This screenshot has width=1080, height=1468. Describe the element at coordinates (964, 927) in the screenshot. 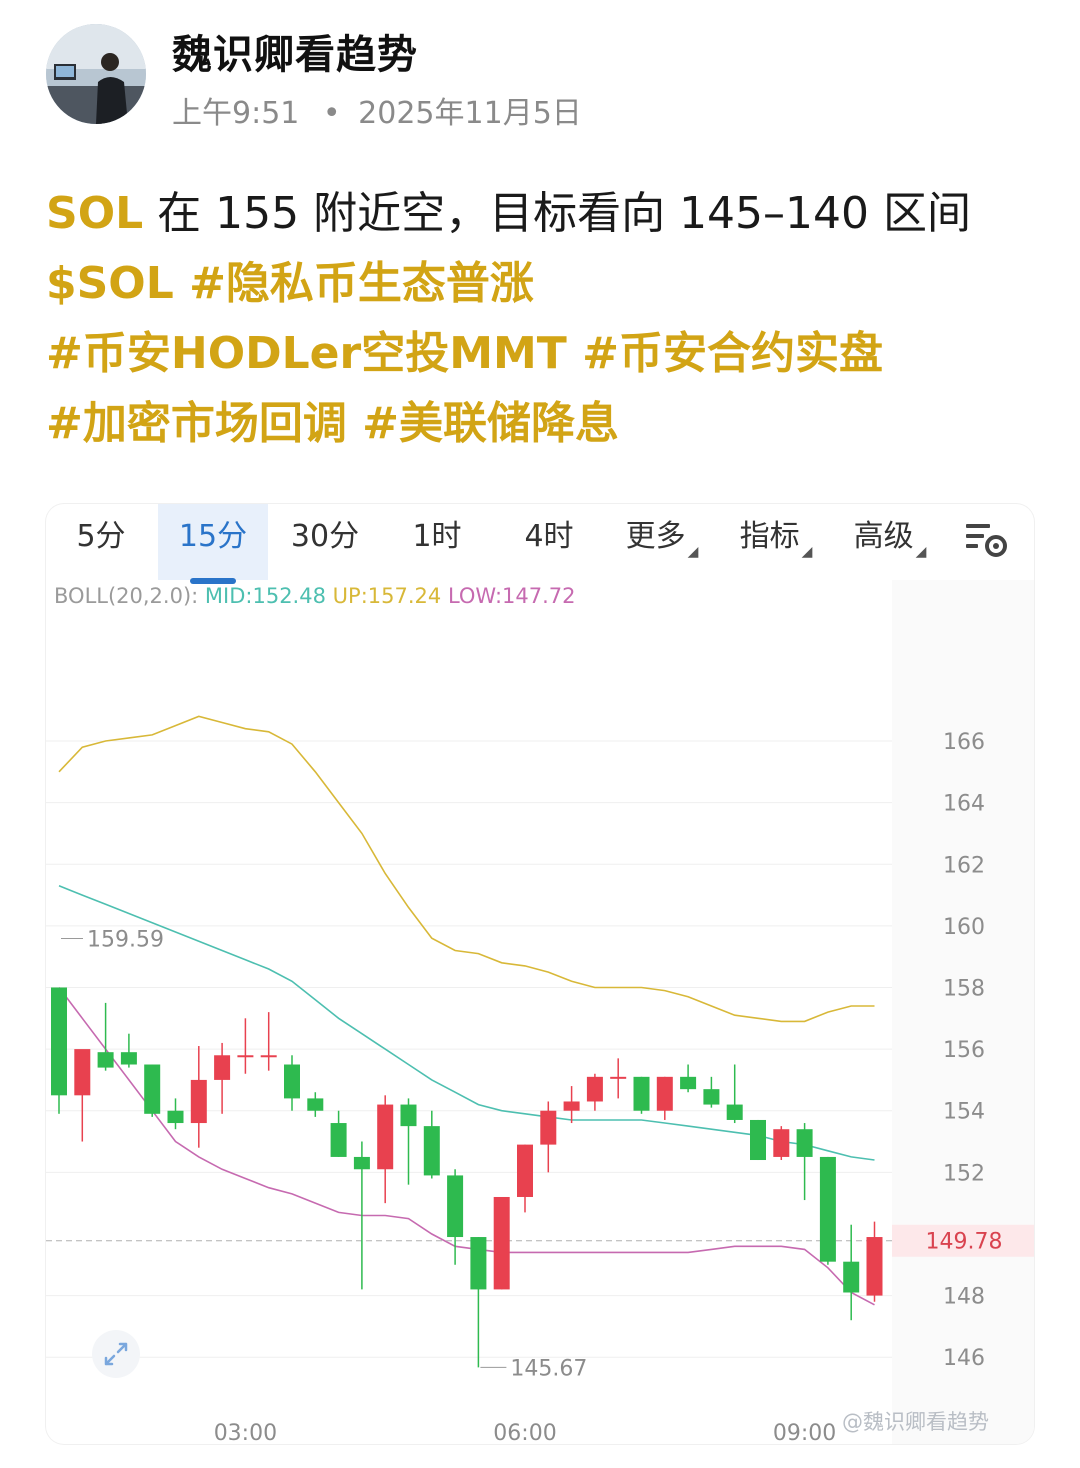

I see `y-tick-label: 160` at that location.